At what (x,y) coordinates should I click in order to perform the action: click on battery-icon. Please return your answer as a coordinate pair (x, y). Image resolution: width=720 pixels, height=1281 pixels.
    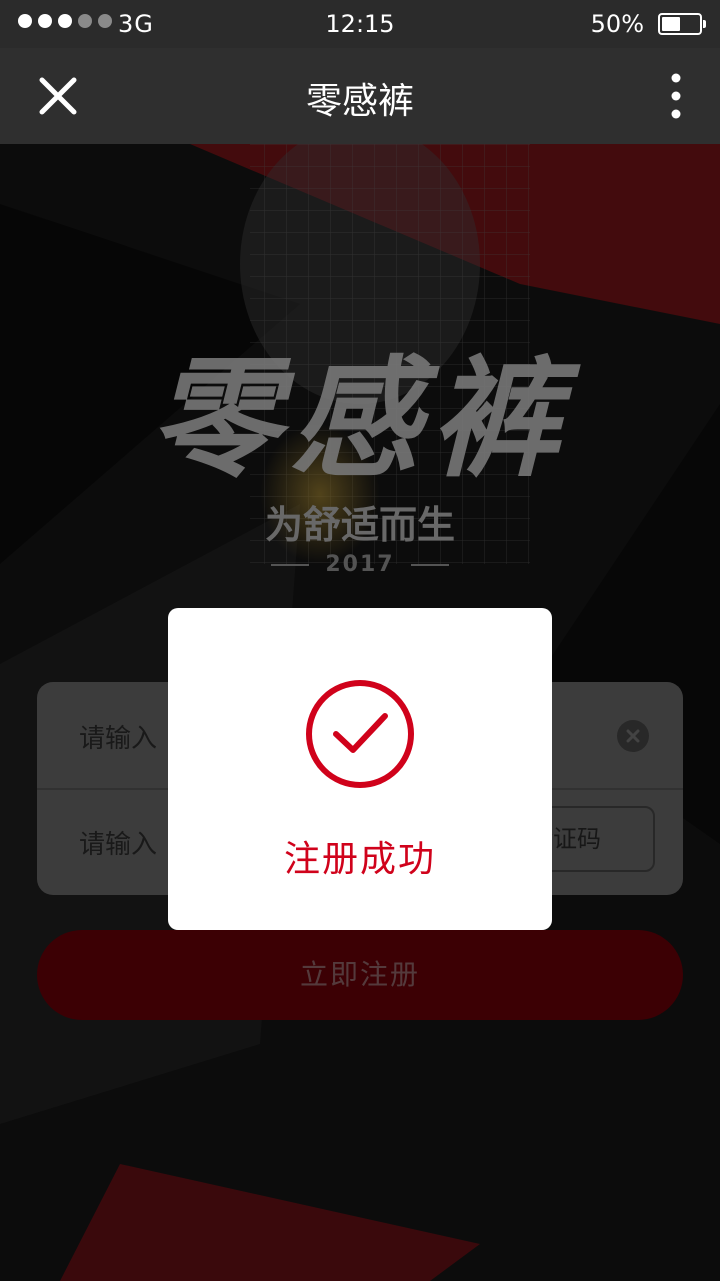
    Looking at the image, I should click on (682, 24).